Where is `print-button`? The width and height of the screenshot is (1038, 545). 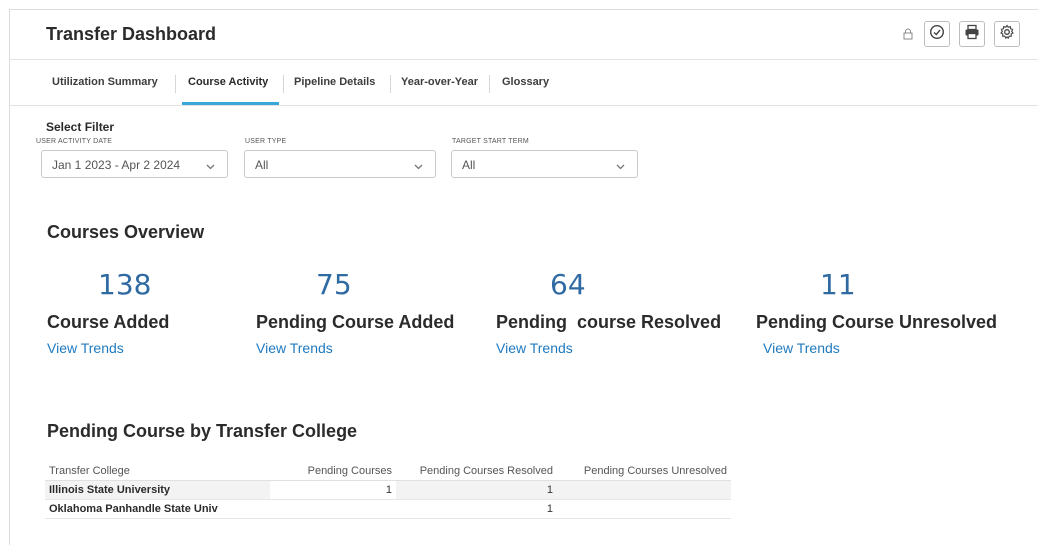
print-button is located at coordinates (972, 34).